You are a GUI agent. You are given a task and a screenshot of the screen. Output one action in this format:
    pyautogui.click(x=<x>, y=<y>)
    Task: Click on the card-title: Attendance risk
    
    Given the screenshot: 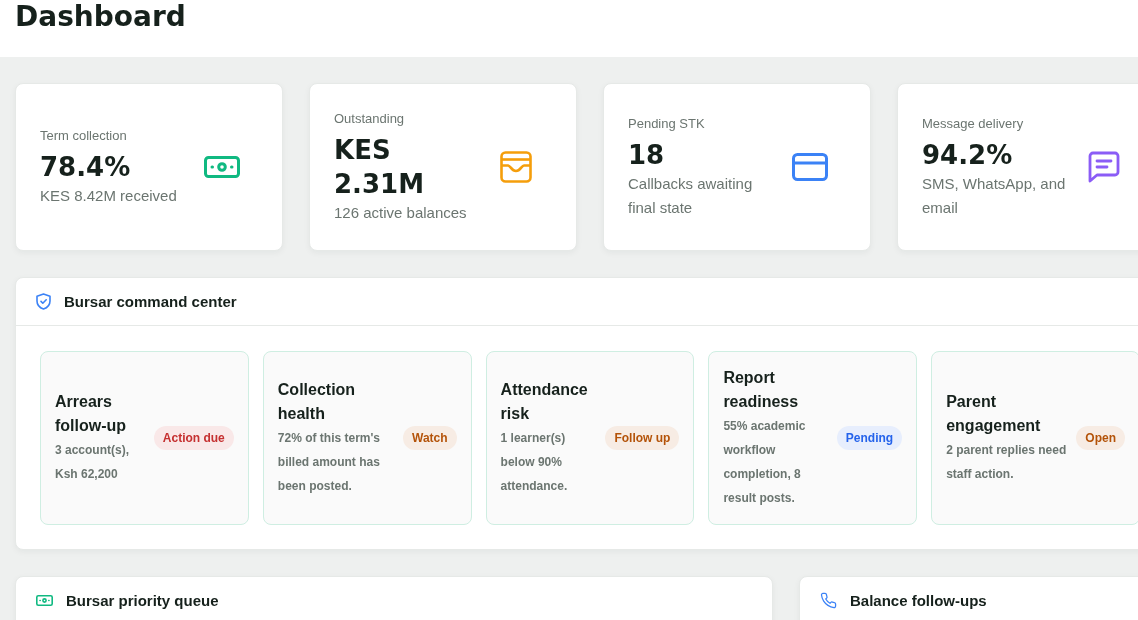 What is the action you would take?
    pyautogui.click(x=544, y=402)
    